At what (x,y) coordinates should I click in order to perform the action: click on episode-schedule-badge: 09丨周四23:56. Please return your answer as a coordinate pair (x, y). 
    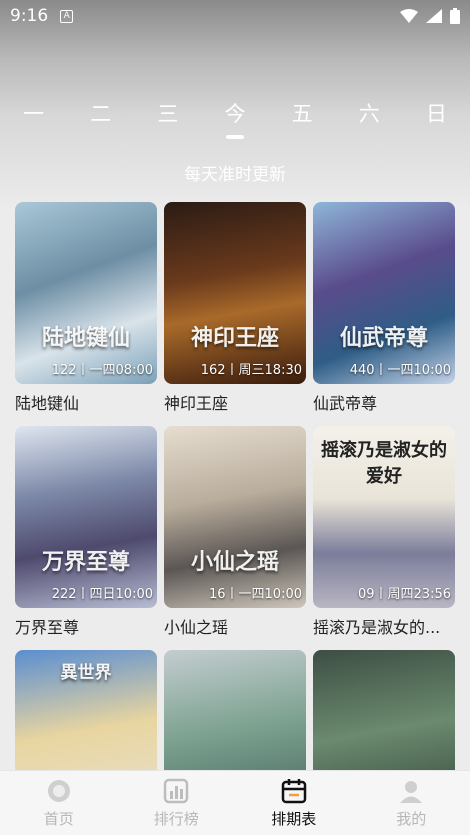
    Looking at the image, I should click on (404, 594).